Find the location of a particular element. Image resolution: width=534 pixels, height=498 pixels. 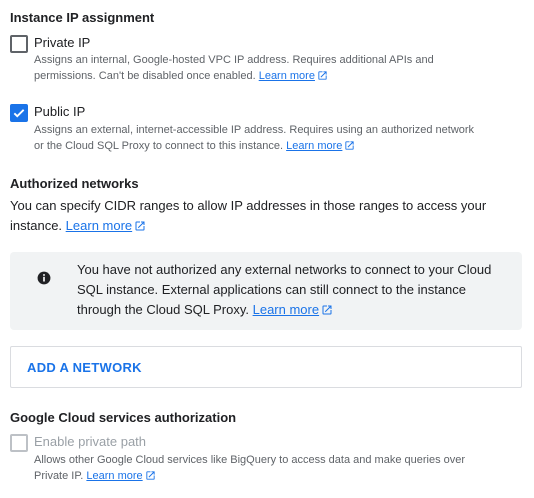

private-path-desc-line2: Private IP. is located at coordinates (59, 476).